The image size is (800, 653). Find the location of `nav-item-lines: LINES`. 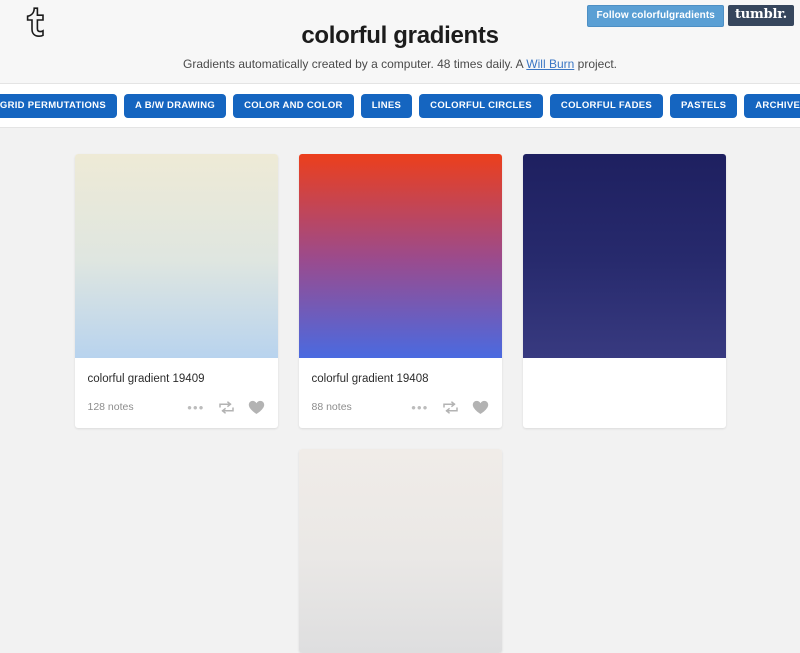

nav-item-lines: LINES is located at coordinates (386, 105).